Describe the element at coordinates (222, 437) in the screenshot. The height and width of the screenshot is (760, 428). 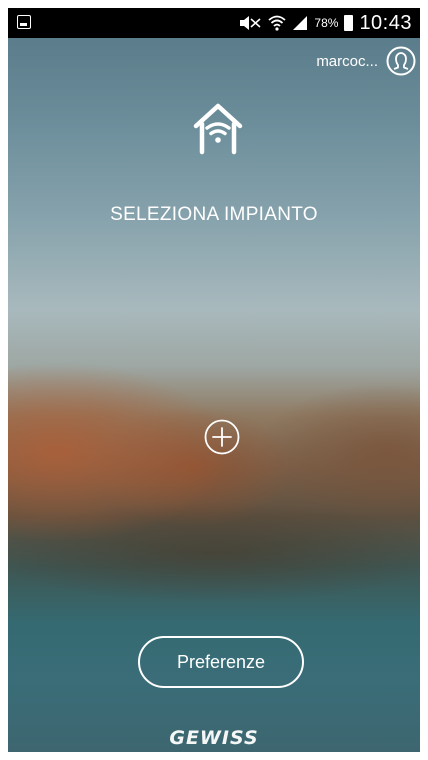
I see `add-plant-button` at that location.